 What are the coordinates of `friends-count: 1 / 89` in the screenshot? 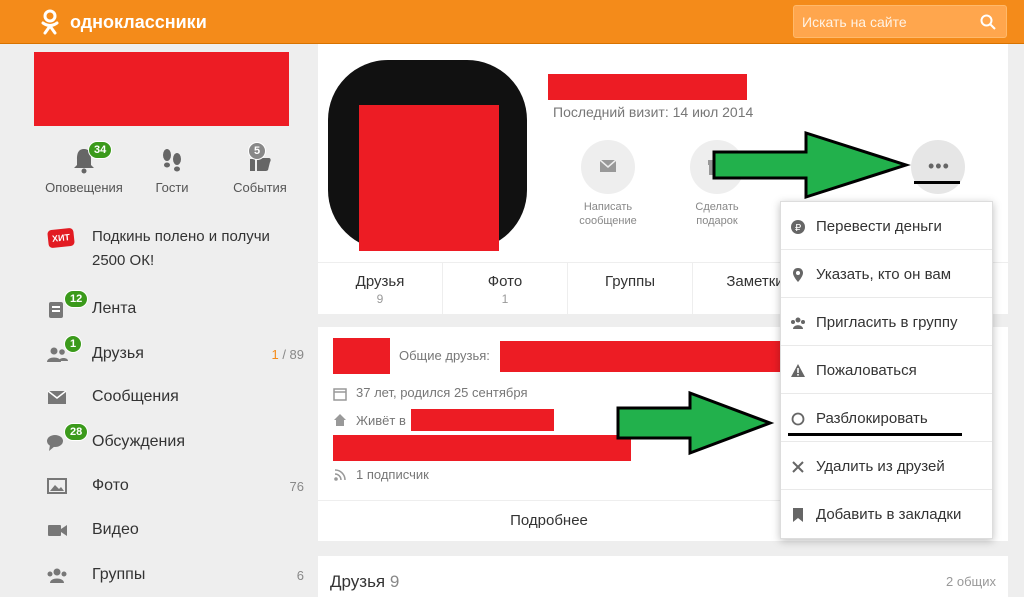 It's located at (287, 354).